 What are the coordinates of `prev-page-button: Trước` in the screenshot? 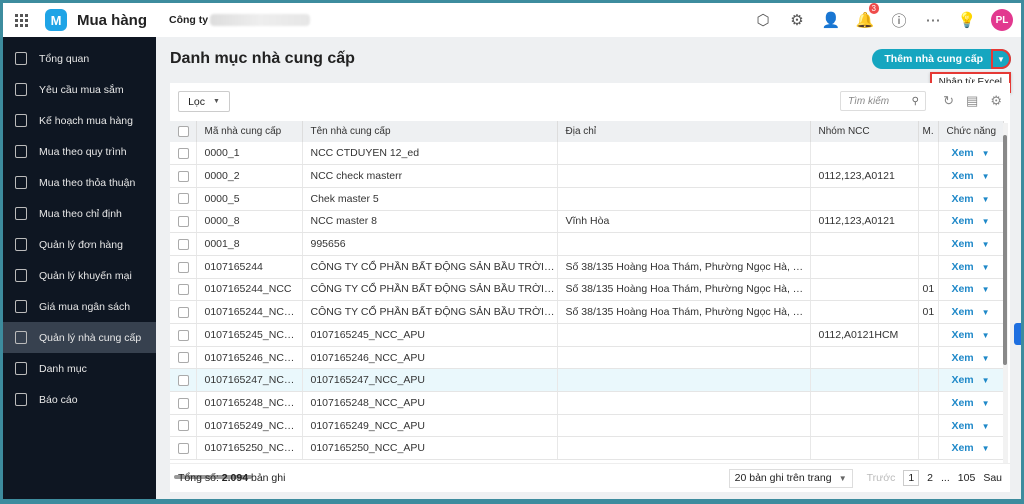 It's located at (881, 478).